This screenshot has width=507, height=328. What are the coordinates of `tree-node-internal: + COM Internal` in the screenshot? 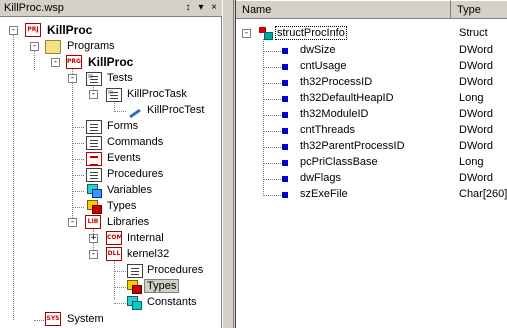 It's located at (110, 239).